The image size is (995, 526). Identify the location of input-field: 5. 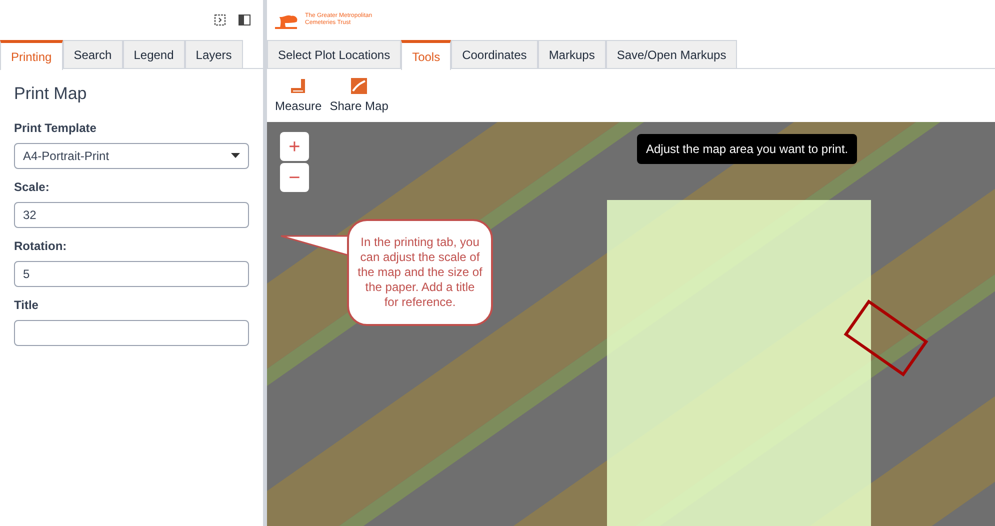
(131, 273).